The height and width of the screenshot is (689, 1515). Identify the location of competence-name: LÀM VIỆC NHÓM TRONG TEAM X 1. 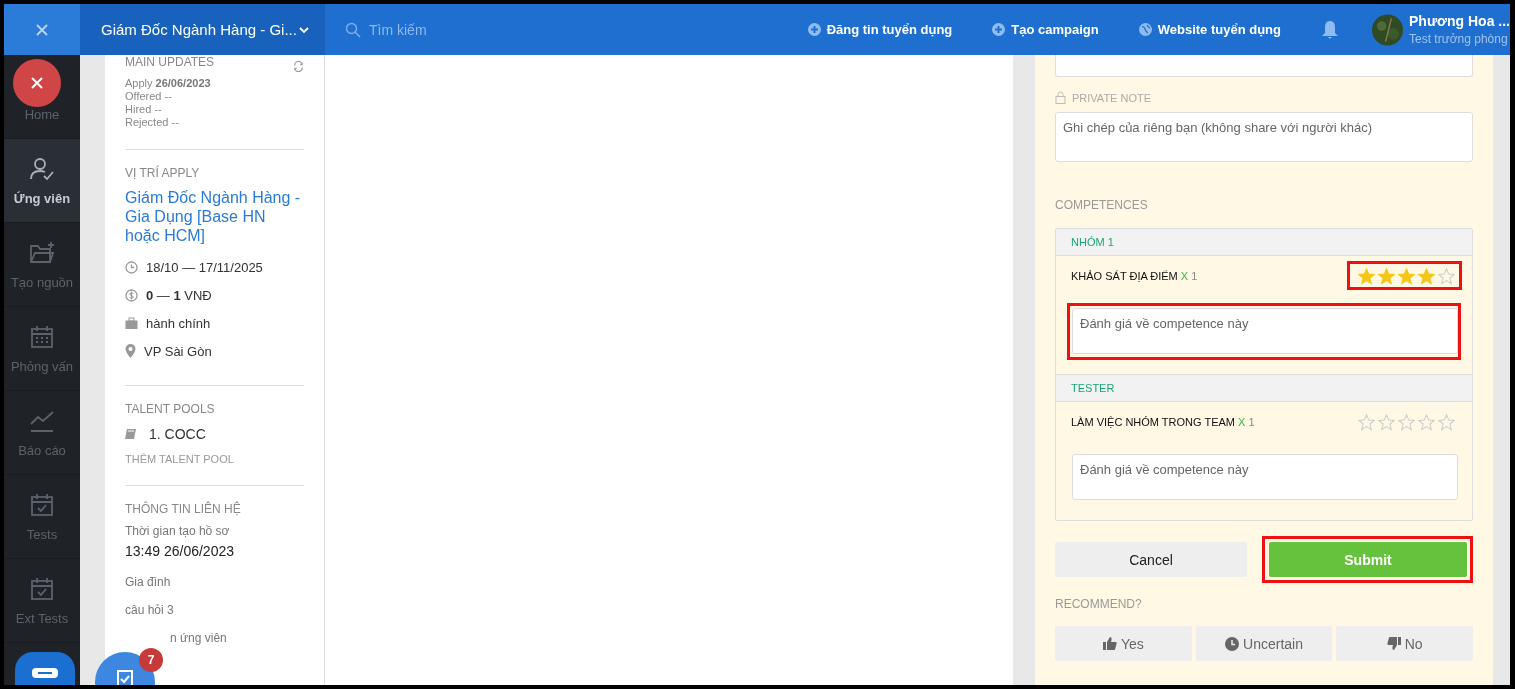
(1163, 421).